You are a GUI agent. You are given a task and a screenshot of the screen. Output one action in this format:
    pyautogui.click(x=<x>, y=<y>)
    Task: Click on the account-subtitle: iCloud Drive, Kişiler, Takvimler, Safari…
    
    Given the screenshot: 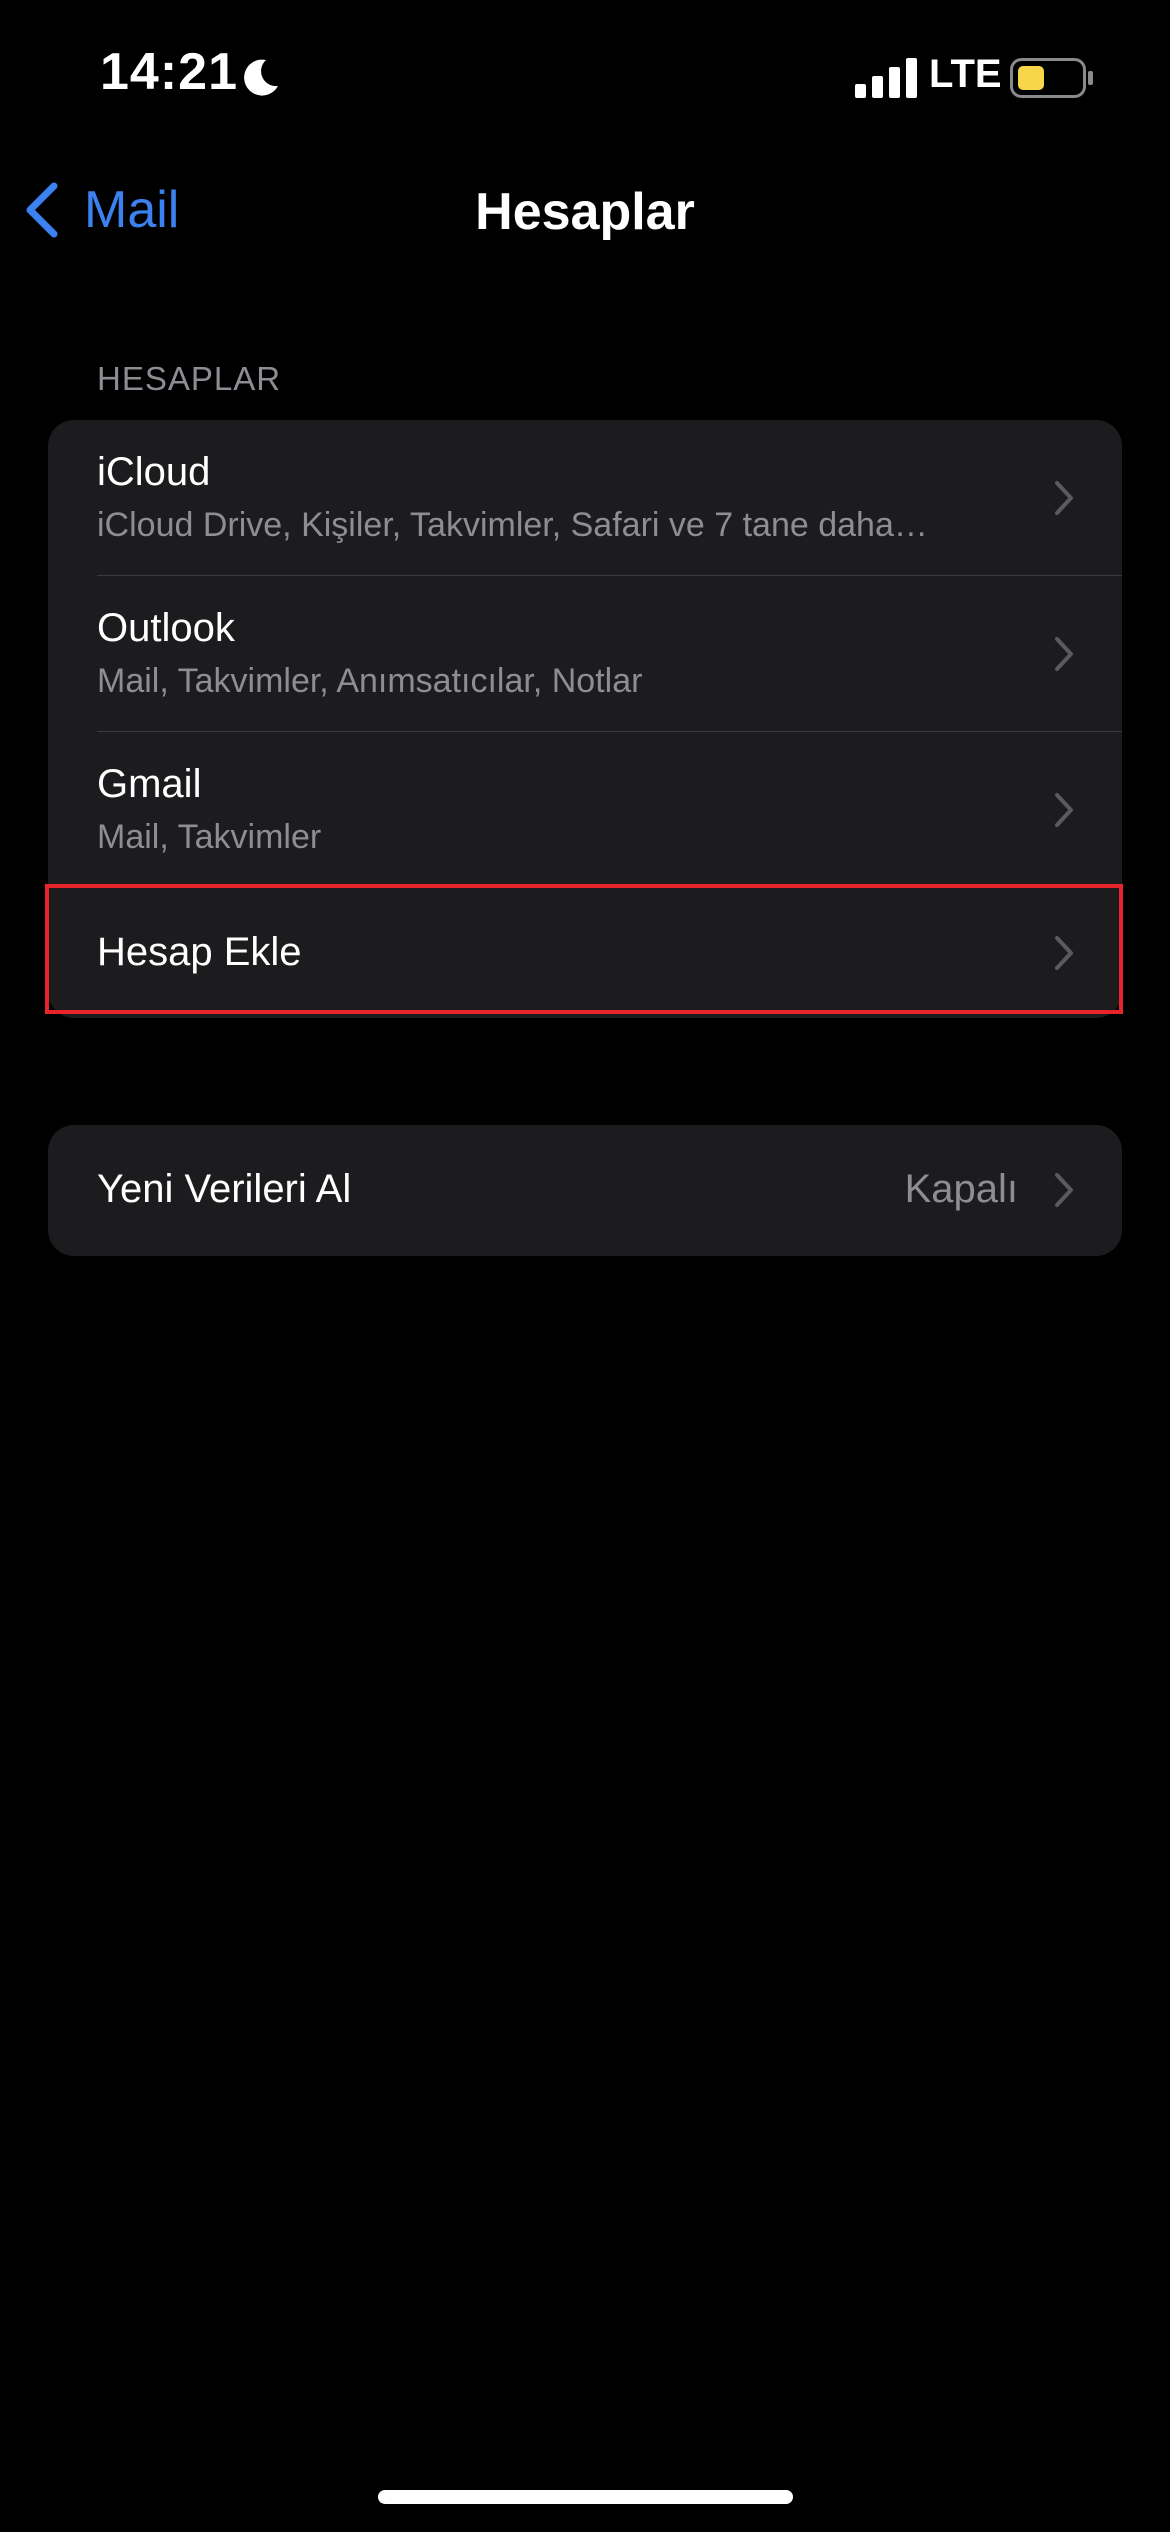 What is the action you would take?
    pyautogui.click(x=512, y=525)
    